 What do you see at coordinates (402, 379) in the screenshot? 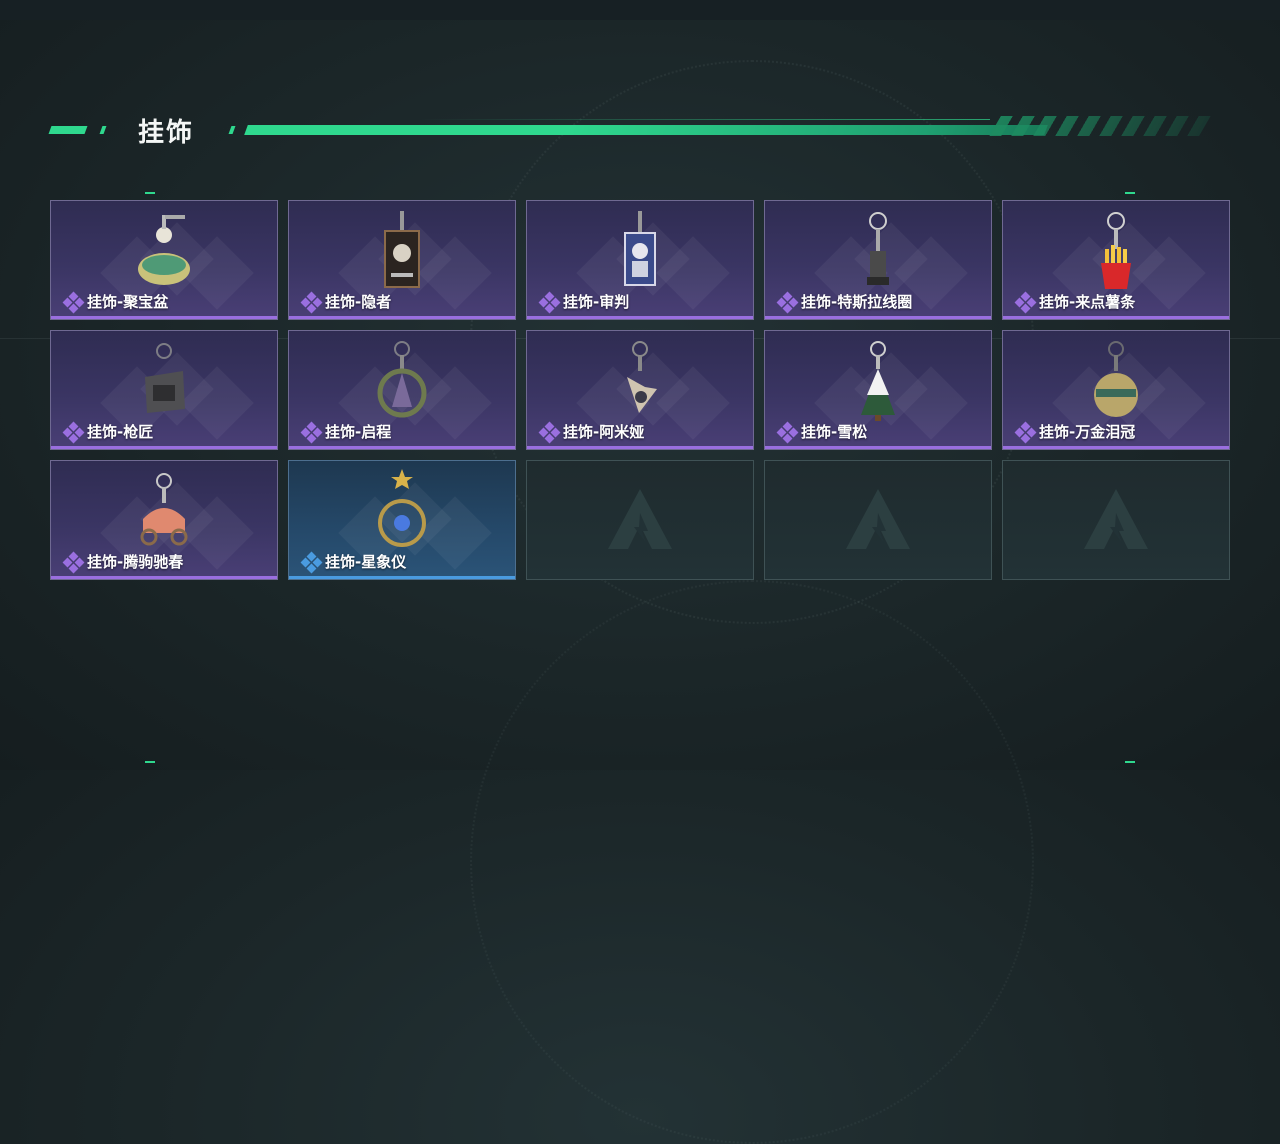
I see `departure-charm-icon` at bounding box center [402, 379].